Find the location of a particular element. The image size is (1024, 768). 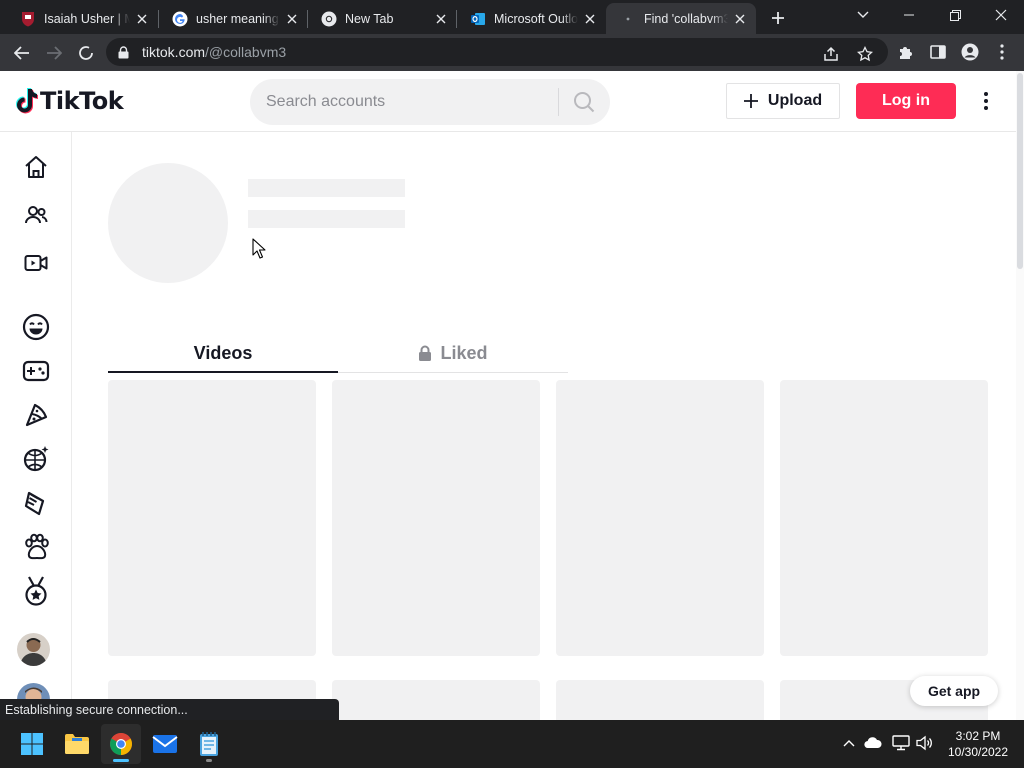

notepad-icon is located at coordinates (209, 744).